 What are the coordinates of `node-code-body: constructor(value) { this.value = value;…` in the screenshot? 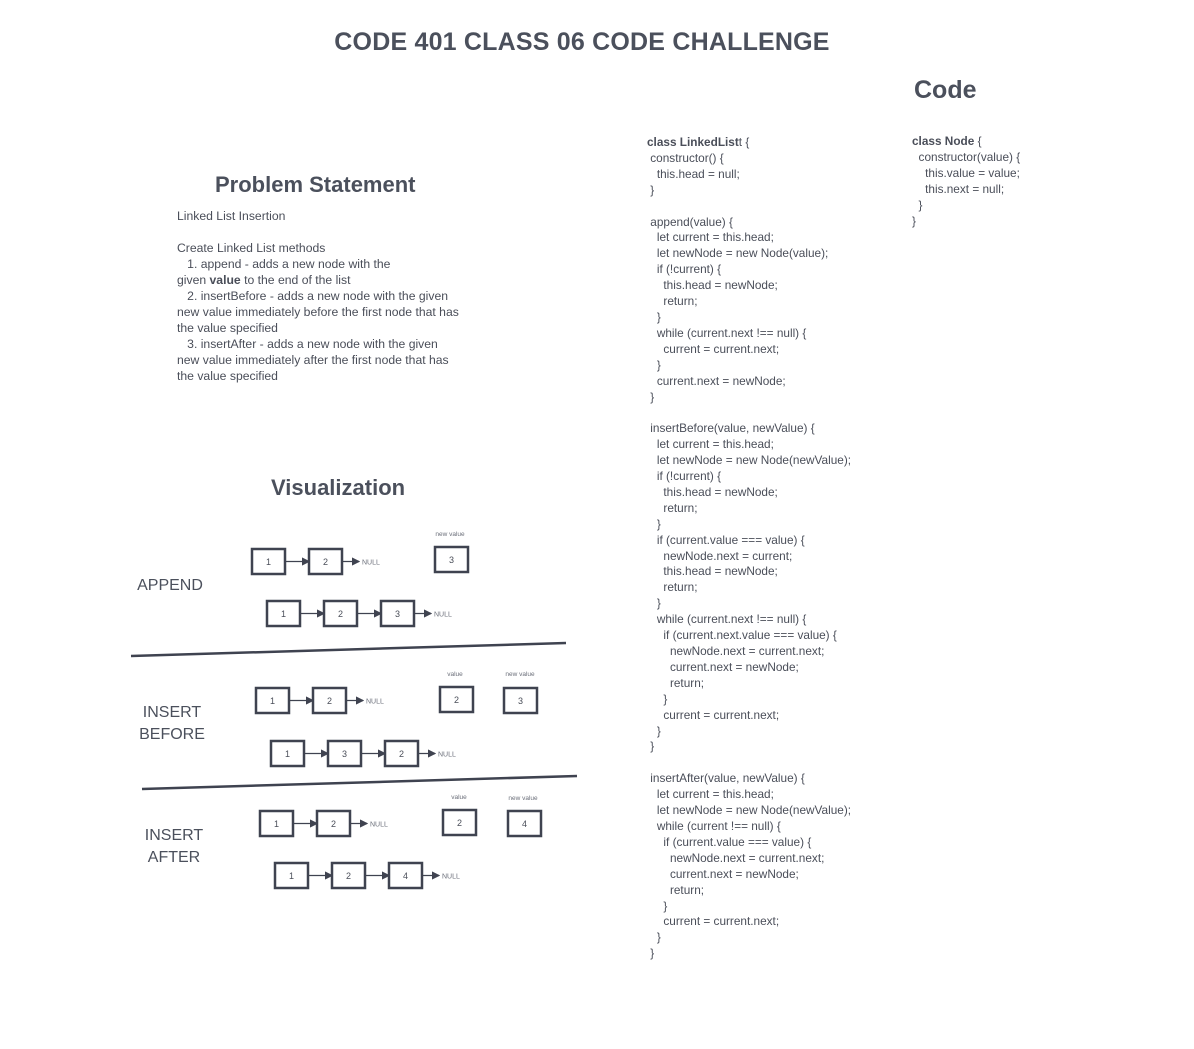 It's located at (966, 188).